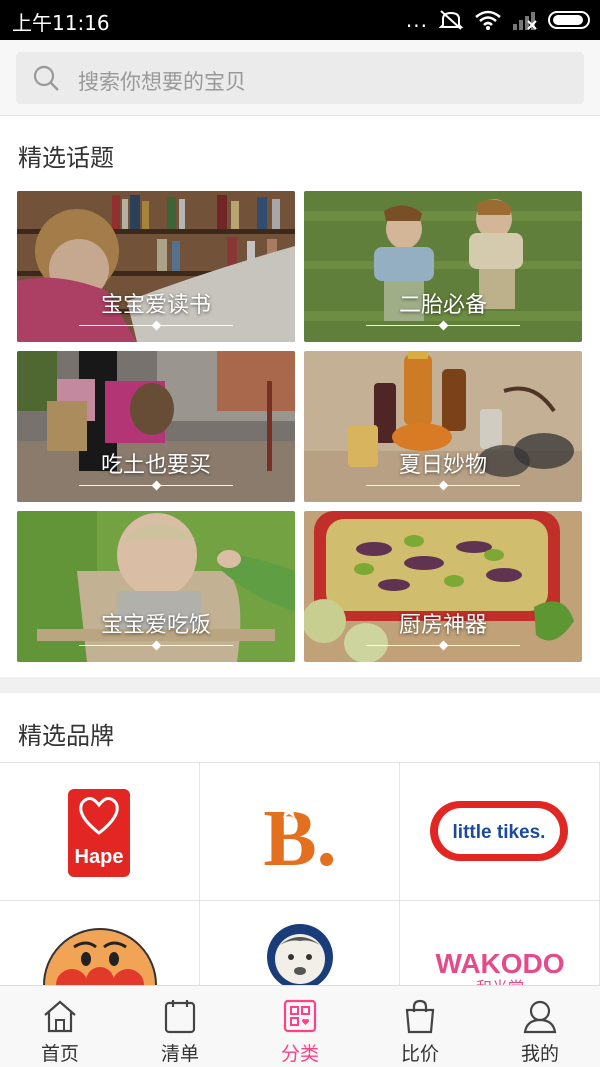 This screenshot has height=1067, width=600. What do you see at coordinates (300, 685) in the screenshot?
I see `section-separator` at bounding box center [300, 685].